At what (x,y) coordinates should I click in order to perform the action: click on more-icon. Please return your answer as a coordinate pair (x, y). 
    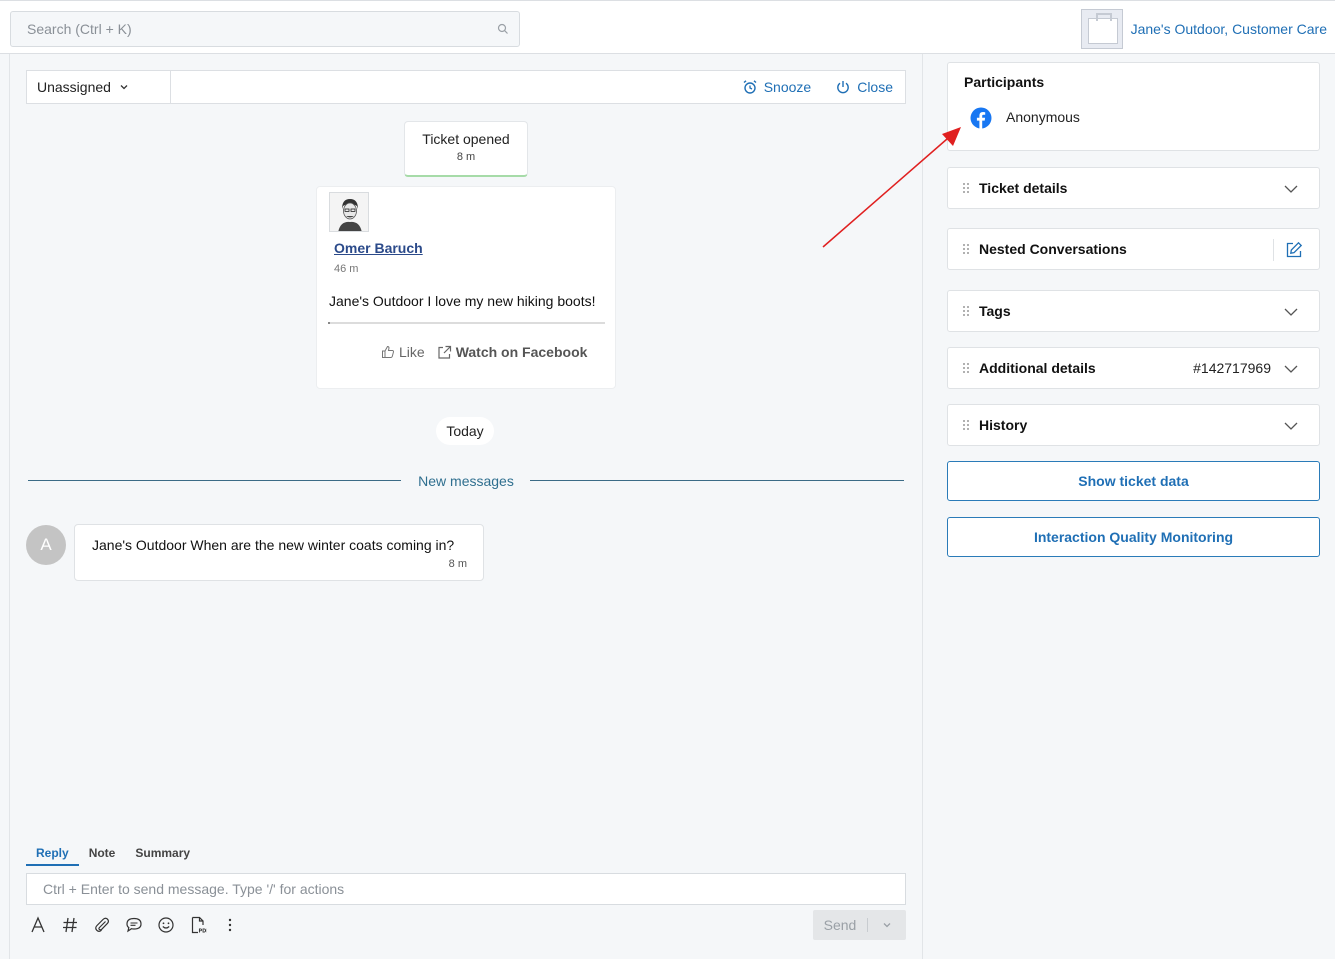
    Looking at the image, I should click on (230, 925).